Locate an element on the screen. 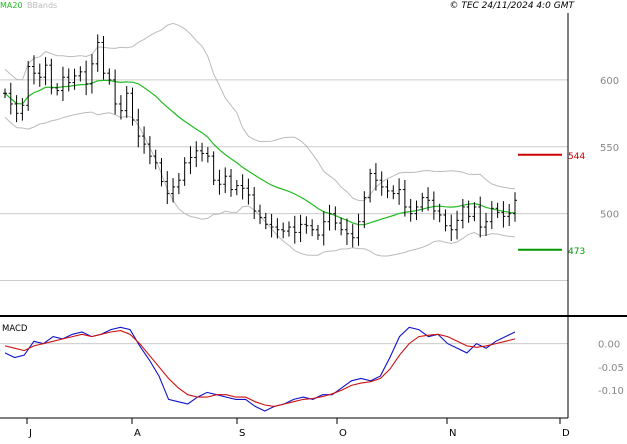 This screenshot has height=444, width=627. bbands-legend-label: BBands is located at coordinates (42, 5).